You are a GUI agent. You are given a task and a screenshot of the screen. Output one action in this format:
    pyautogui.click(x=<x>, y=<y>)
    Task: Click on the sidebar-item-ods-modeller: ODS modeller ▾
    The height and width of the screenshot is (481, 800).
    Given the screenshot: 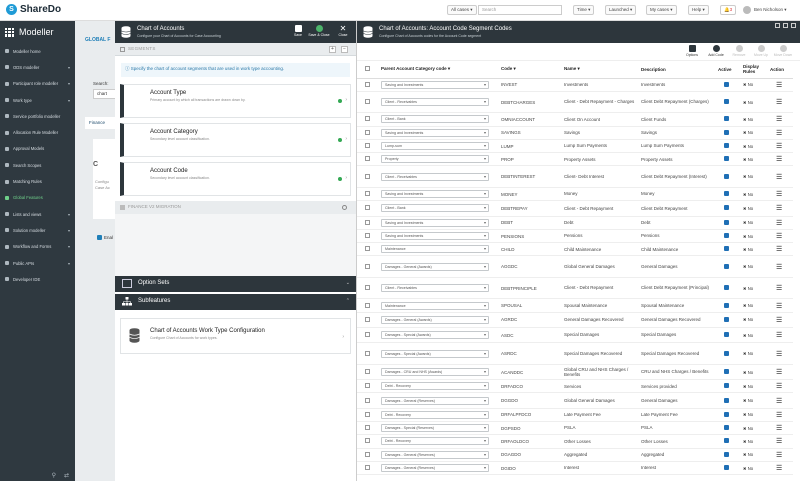 What is the action you would take?
    pyautogui.click(x=37, y=67)
    